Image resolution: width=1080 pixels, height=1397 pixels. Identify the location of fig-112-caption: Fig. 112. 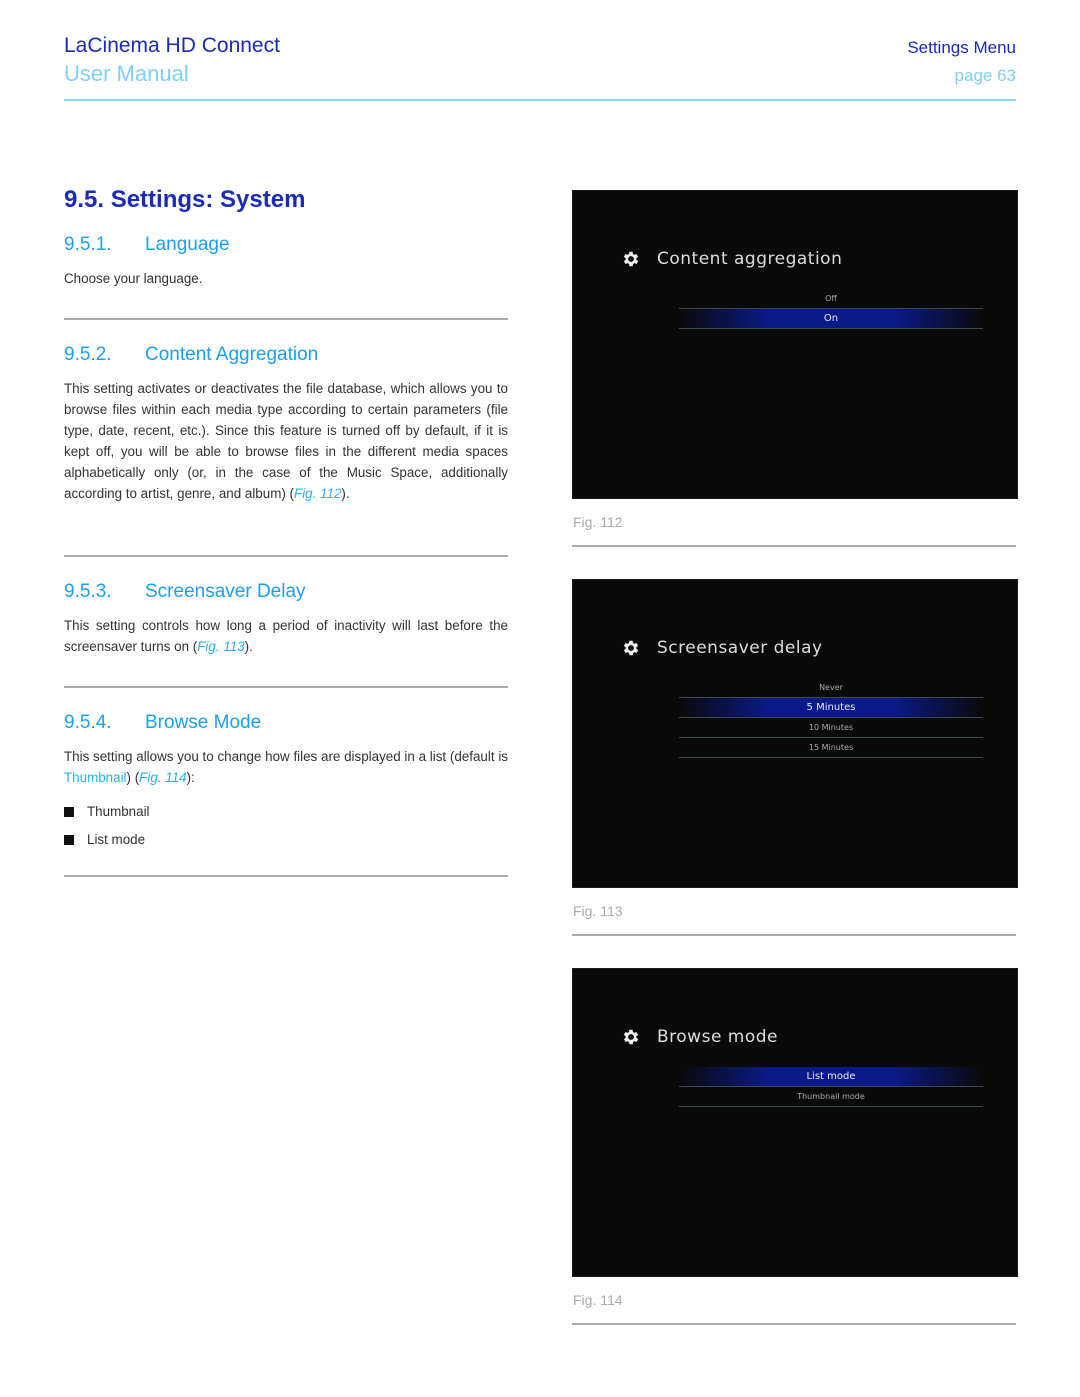
(598, 522).